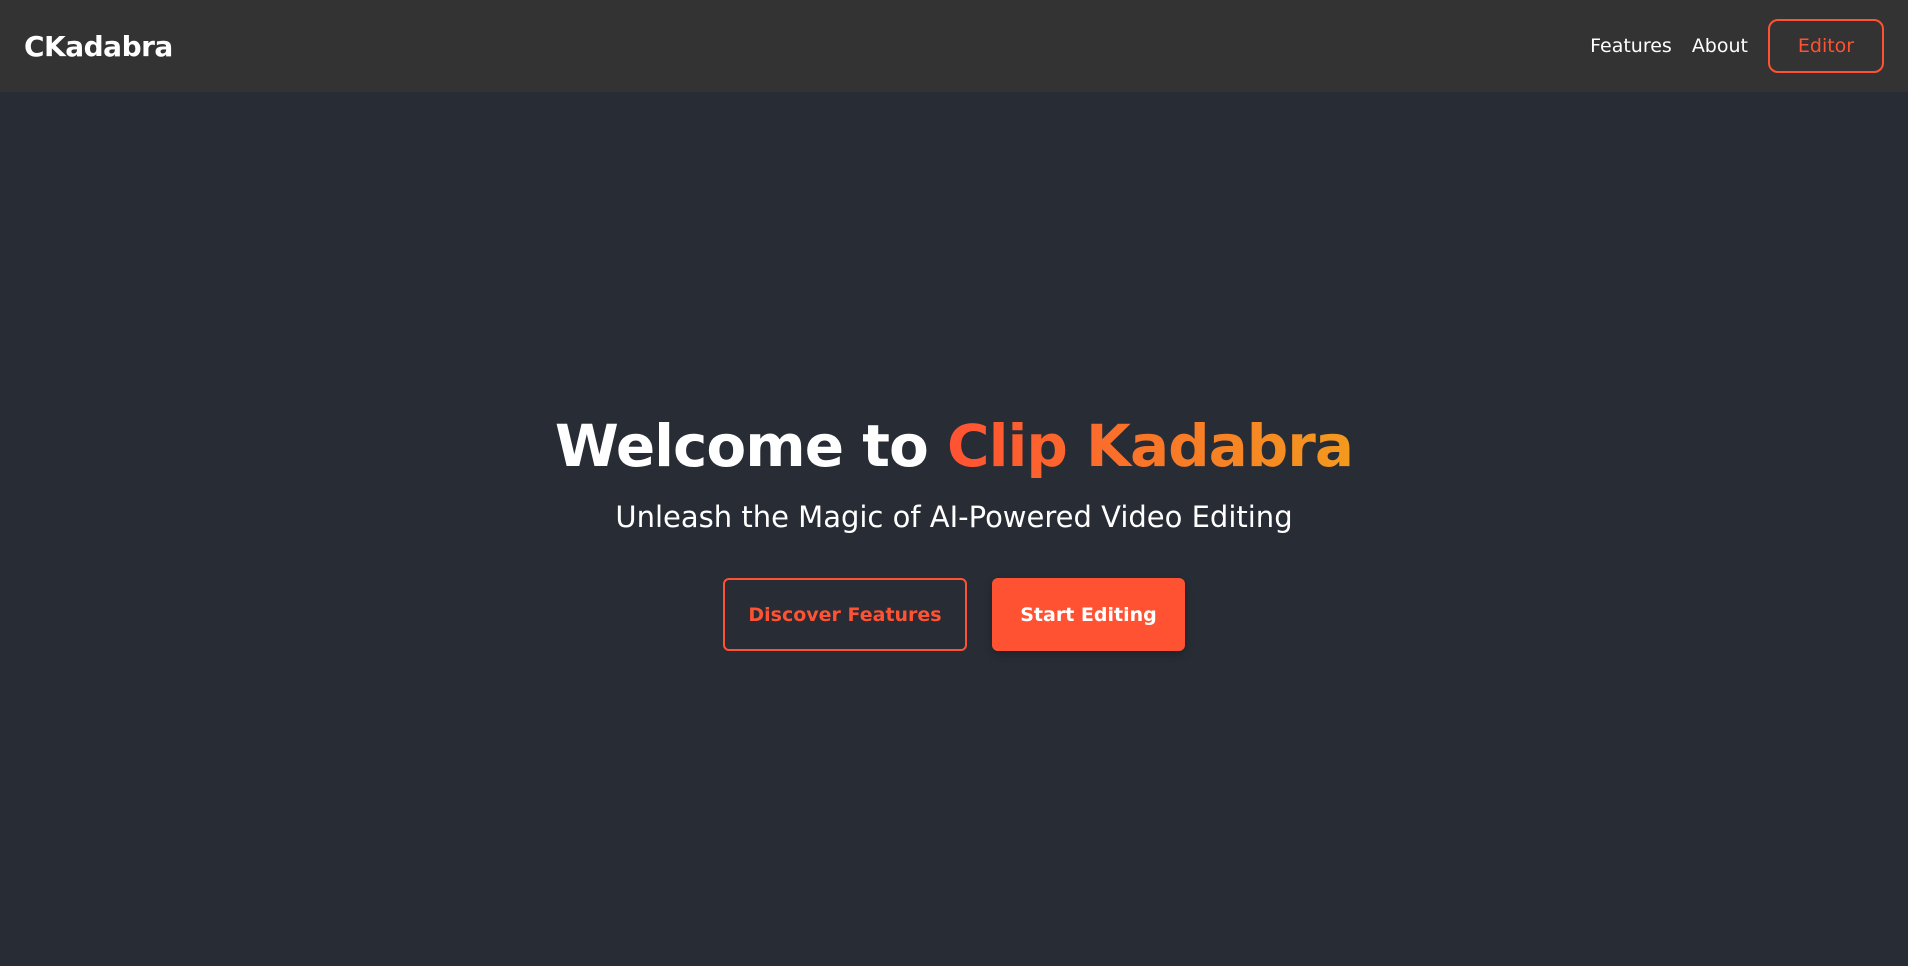 This screenshot has width=1908, height=966. I want to click on nav-links: Features About Editor, so click(1737, 46).